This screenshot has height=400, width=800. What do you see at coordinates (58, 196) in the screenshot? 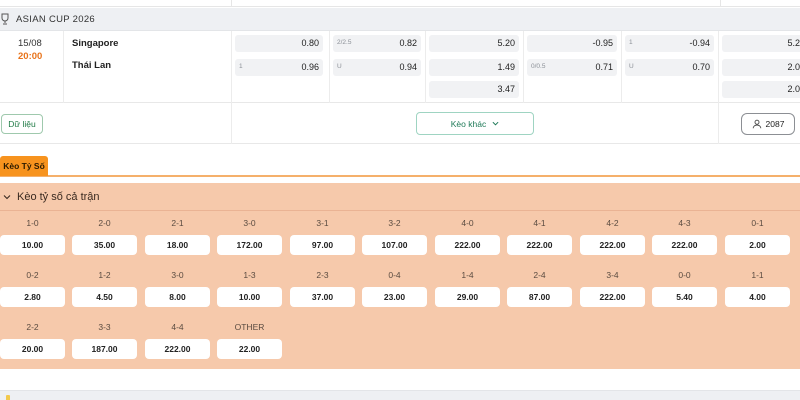
I see `panel-title: Kèo tỷ số cả trận` at bounding box center [58, 196].